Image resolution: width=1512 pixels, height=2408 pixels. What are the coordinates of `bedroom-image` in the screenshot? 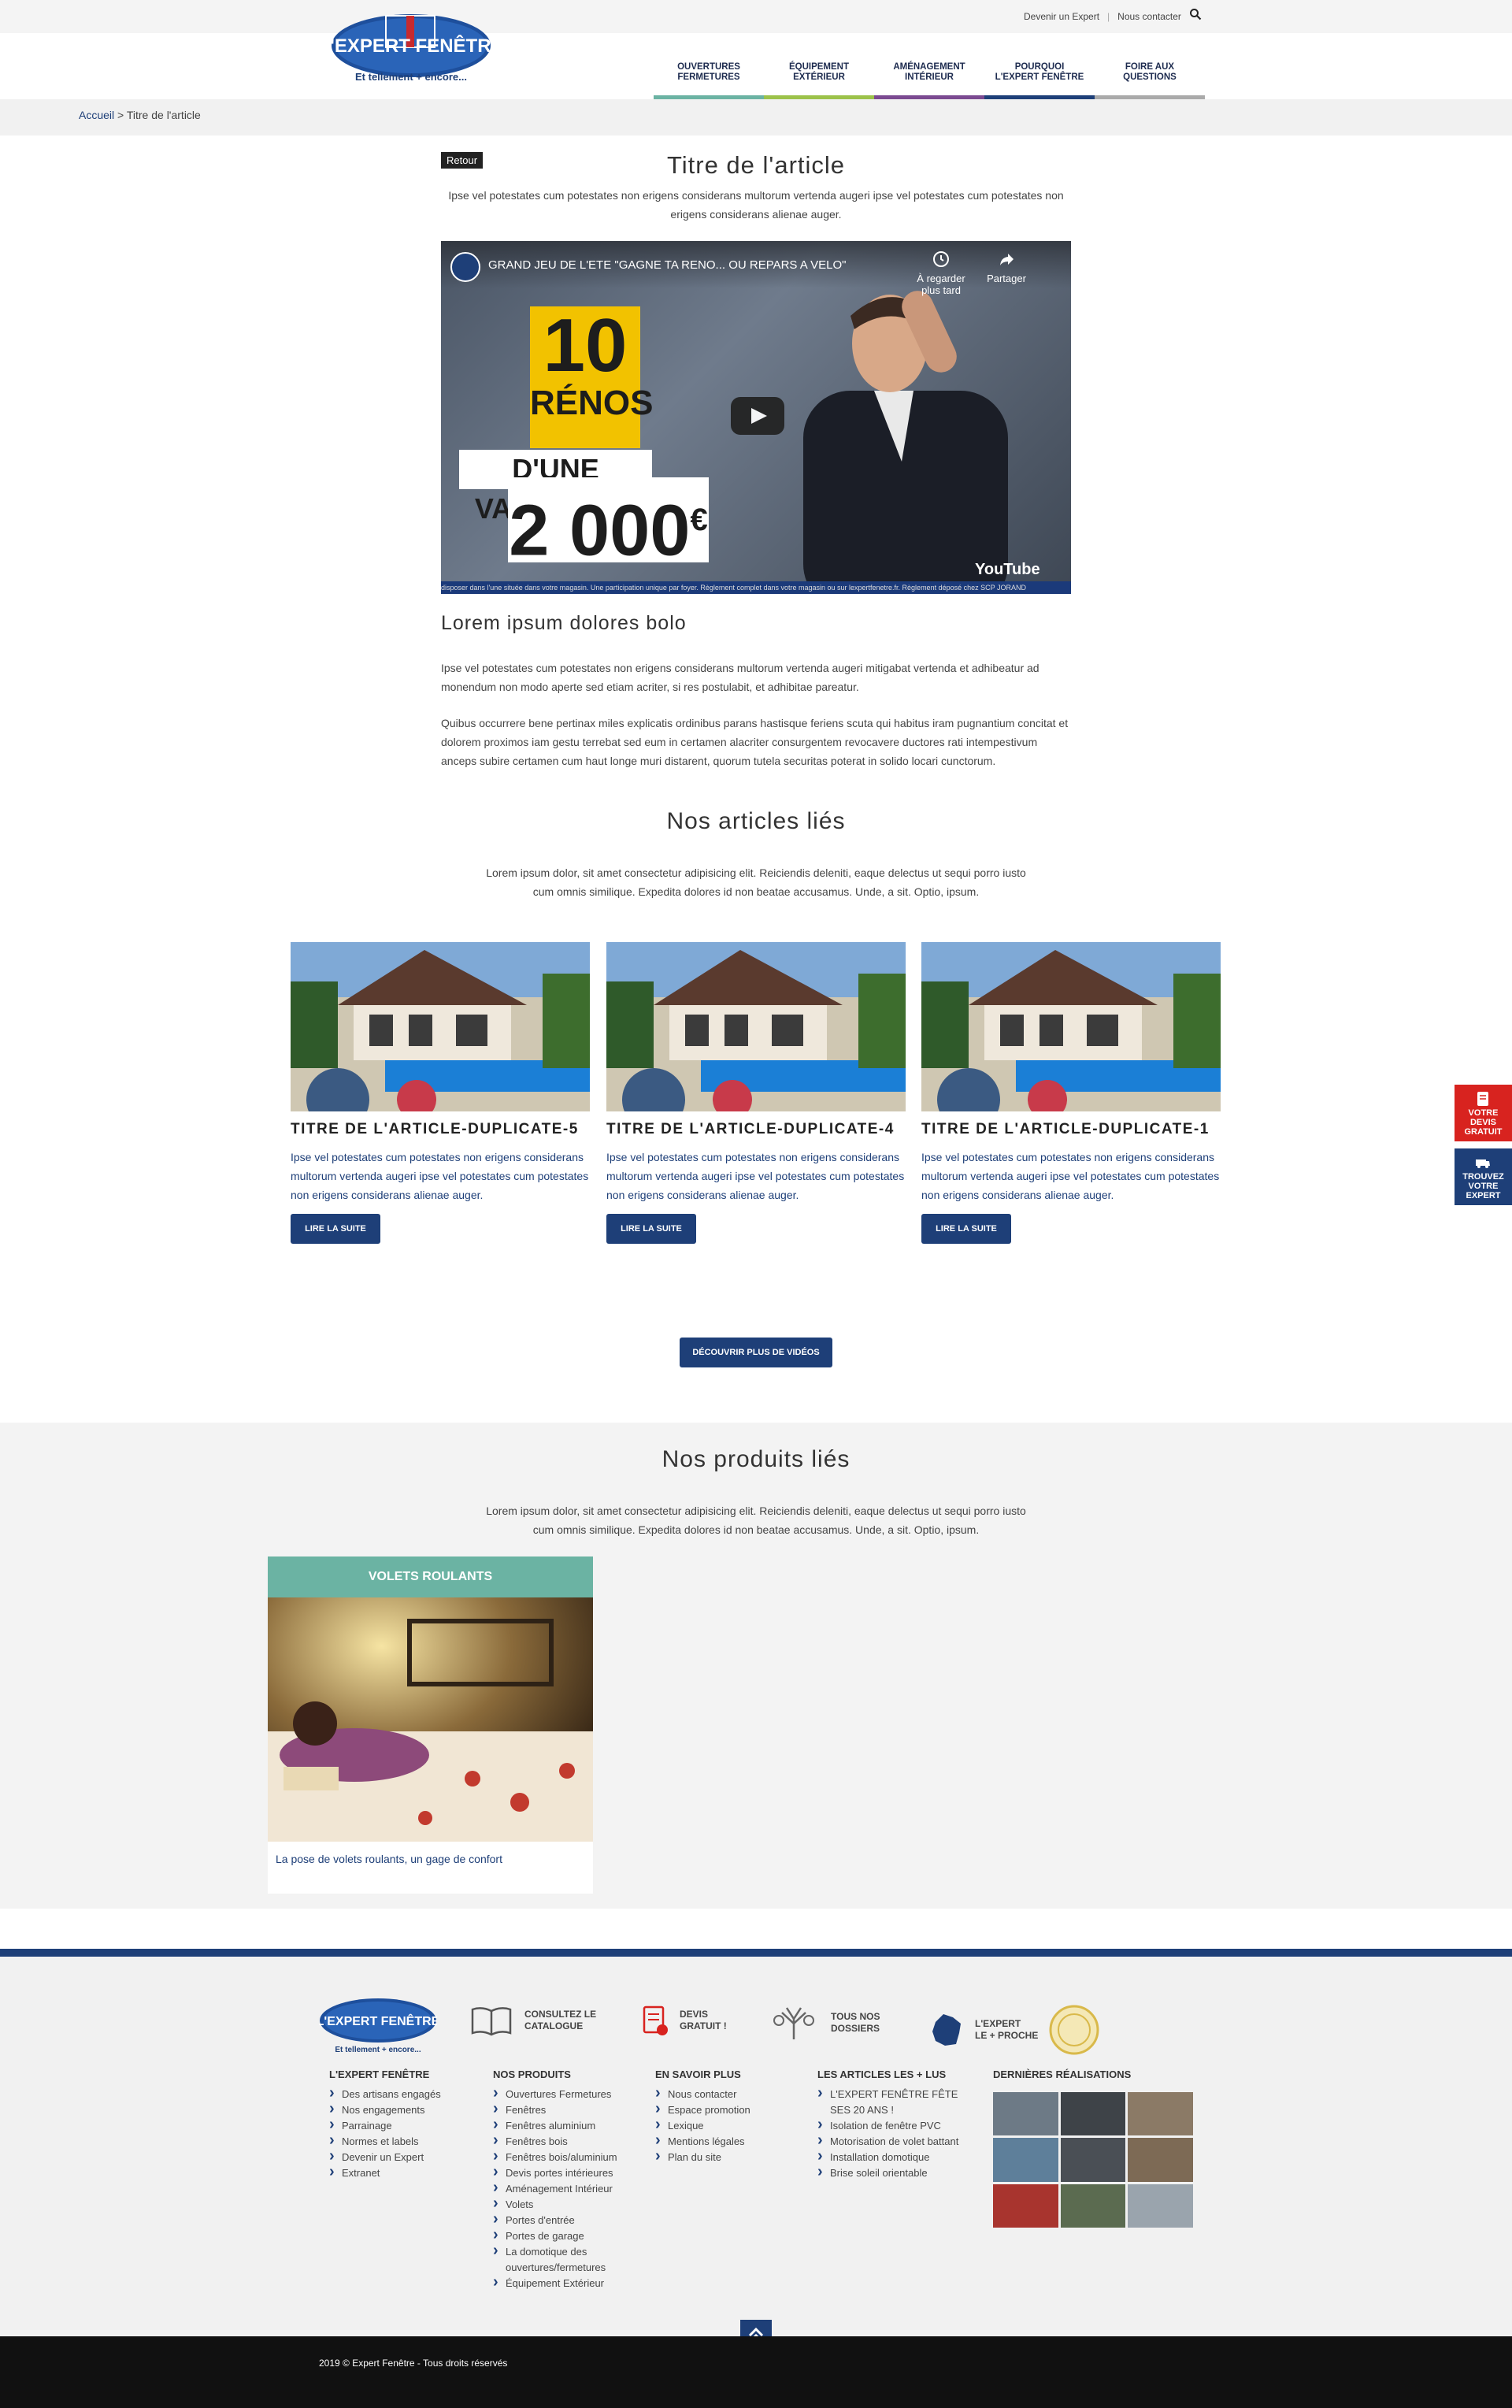 It's located at (430, 1720).